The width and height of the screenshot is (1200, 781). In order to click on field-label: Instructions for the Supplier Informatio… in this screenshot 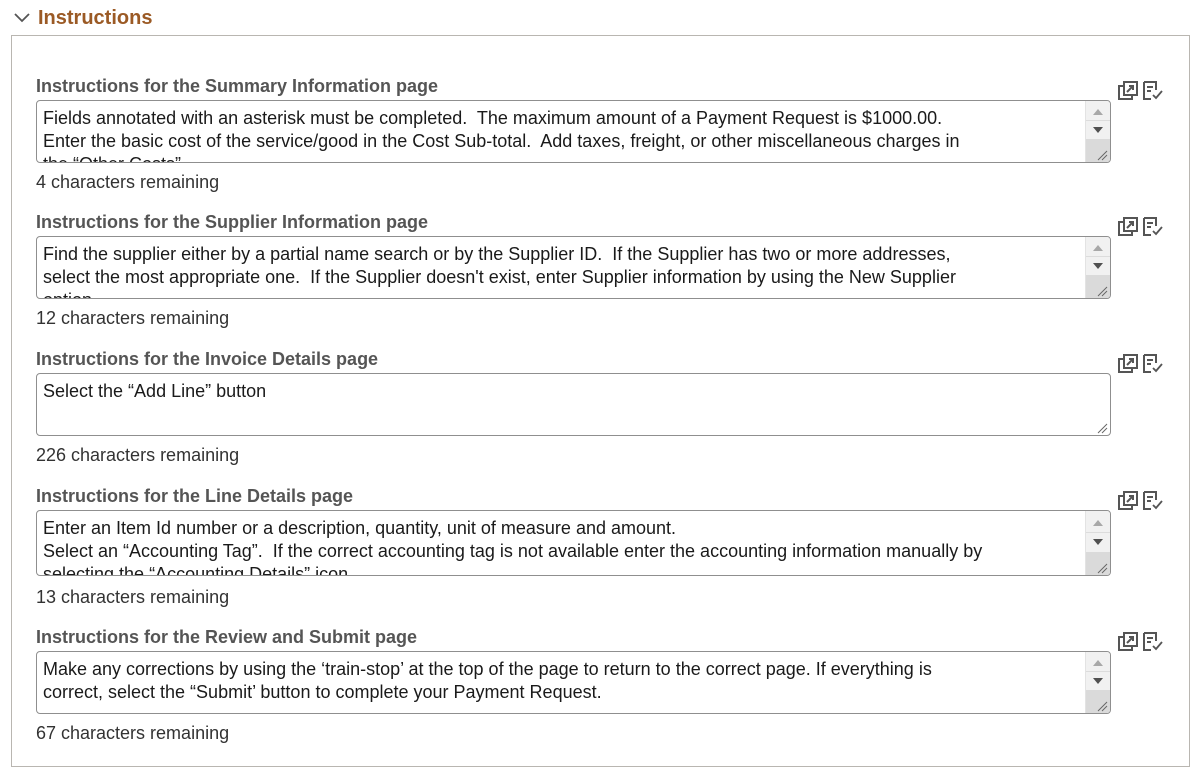, I will do `click(232, 222)`.